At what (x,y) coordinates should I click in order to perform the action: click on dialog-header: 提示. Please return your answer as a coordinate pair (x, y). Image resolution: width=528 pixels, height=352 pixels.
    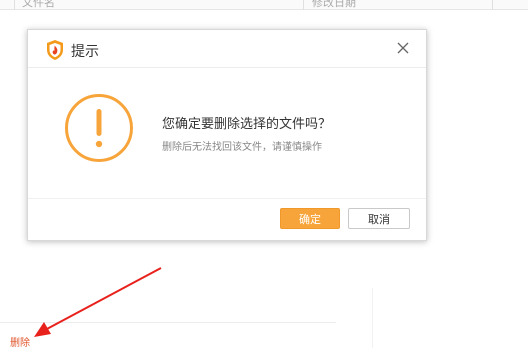
    Looking at the image, I should click on (227, 49).